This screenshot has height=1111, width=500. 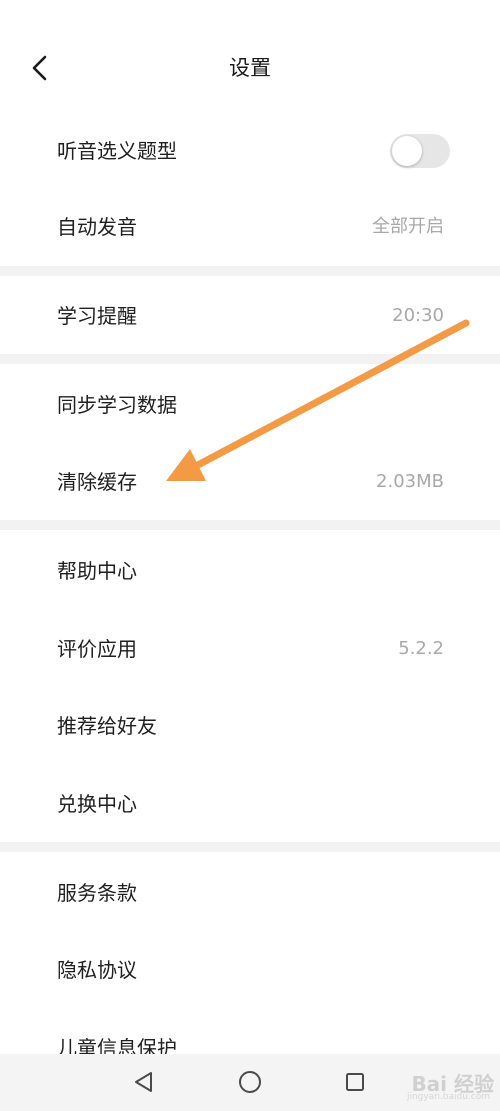 What do you see at coordinates (117, 405) in the screenshot?
I see `setting-label: 同步学习数据` at bounding box center [117, 405].